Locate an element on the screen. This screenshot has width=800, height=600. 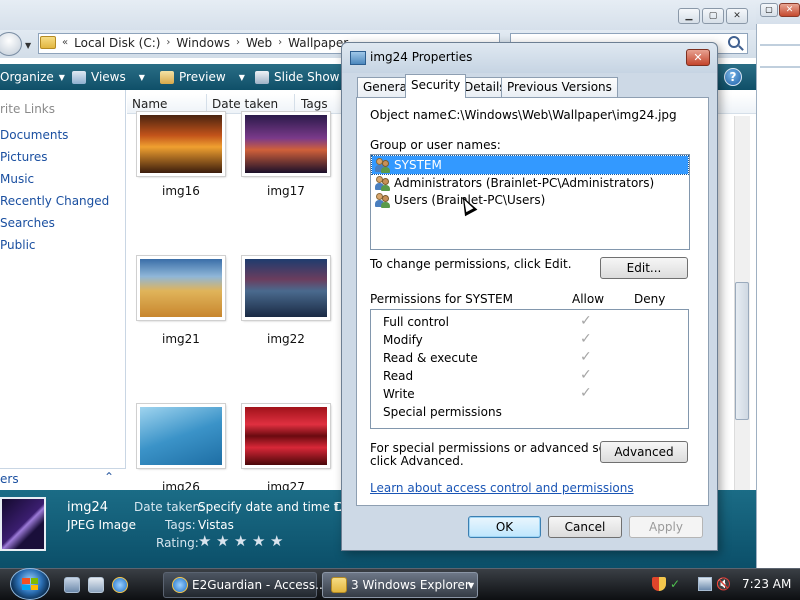
nav-link-public: Public is located at coordinates (18, 245).